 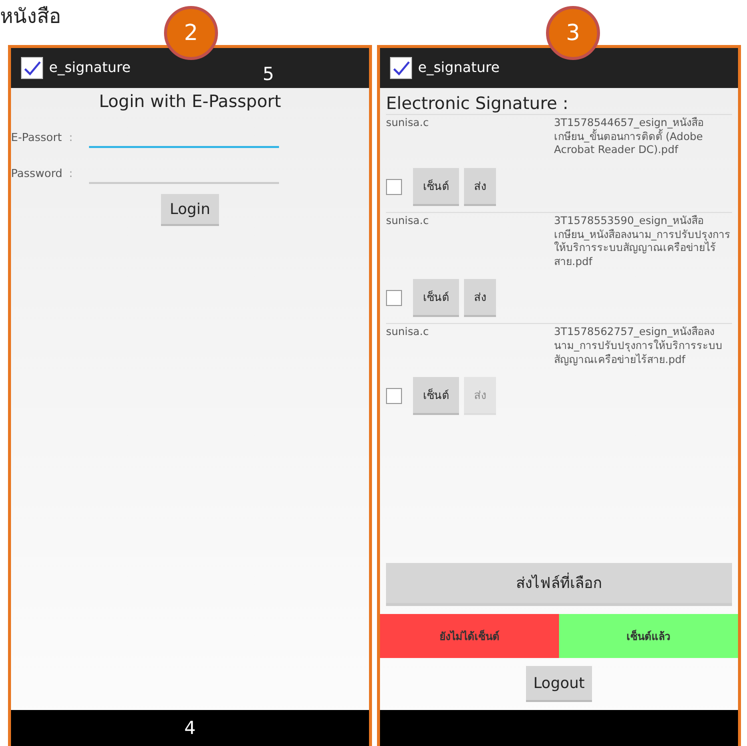 What do you see at coordinates (37, 138) in the screenshot?
I see `field-label: E-Passort` at bounding box center [37, 138].